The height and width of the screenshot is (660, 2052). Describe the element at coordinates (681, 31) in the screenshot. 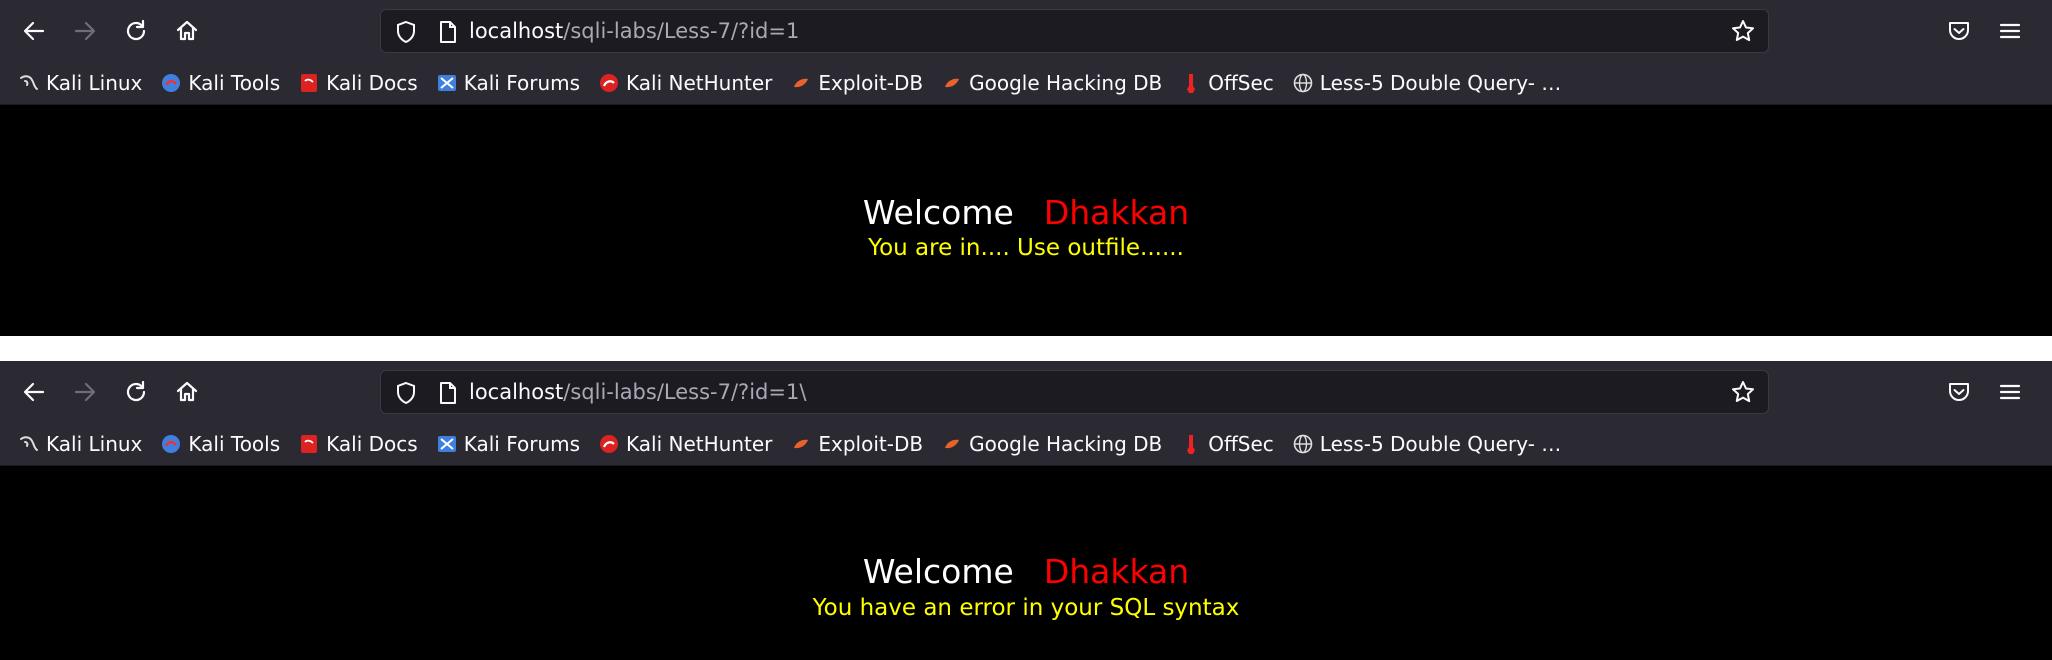

I see `url-path: /sqli-labs/Less-7/?id=1` at that location.